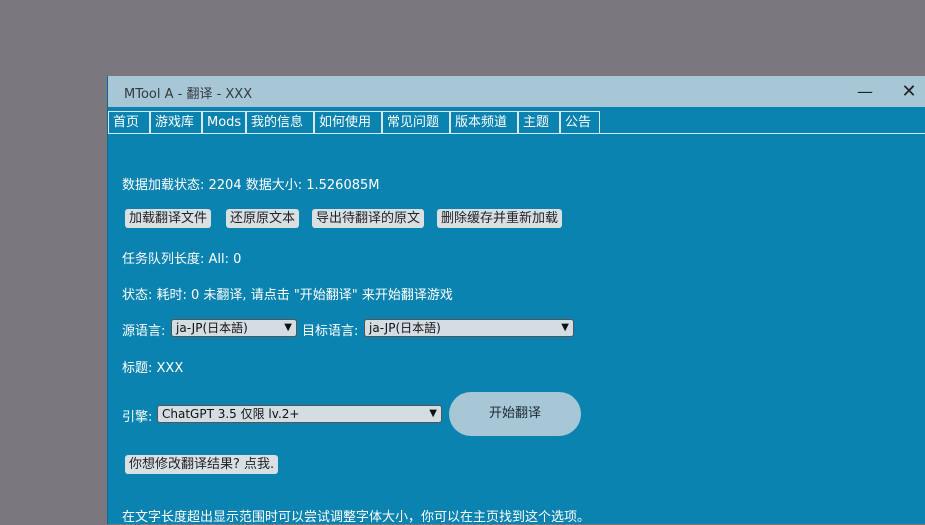 The width and height of the screenshot is (925, 525). What do you see at coordinates (137, 417) in the screenshot?
I see `engine-label: 引擎:` at bounding box center [137, 417].